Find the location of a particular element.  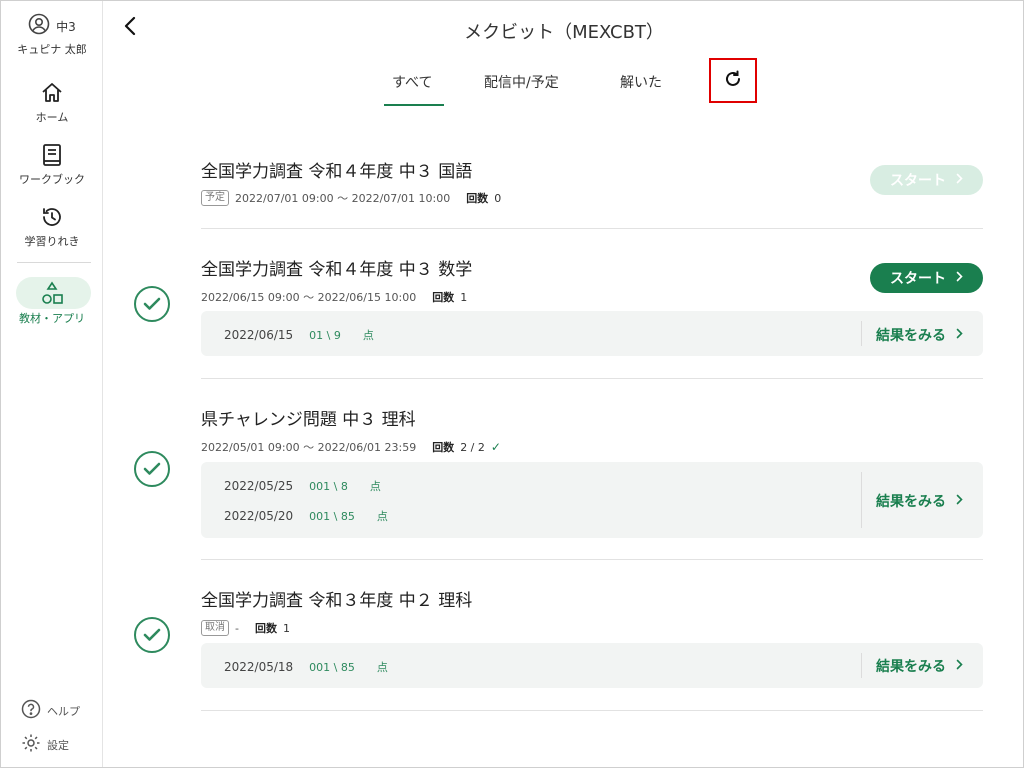

home-icon is located at coordinates (52, 93).